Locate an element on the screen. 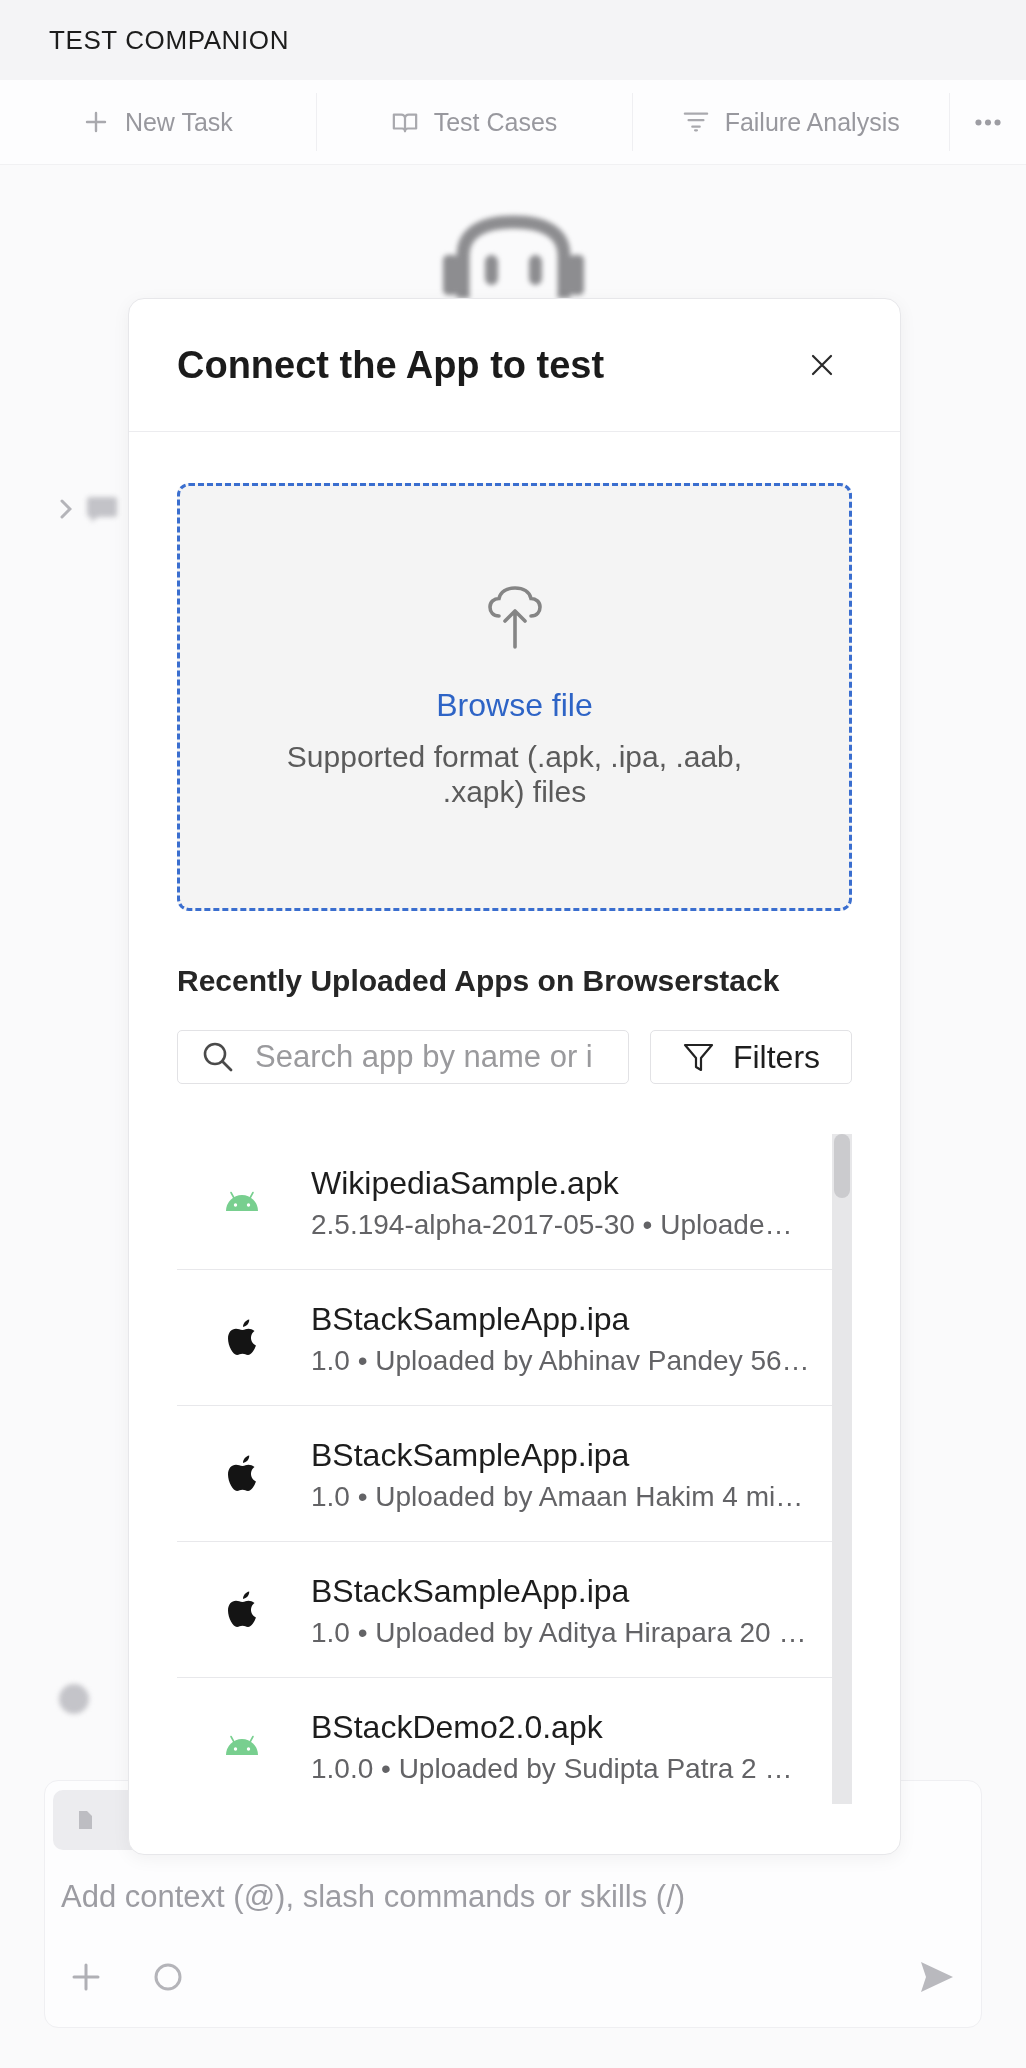 Image resolution: width=1026 pixels, height=2068 pixels. scrollbar-thumb is located at coordinates (842, 1166).